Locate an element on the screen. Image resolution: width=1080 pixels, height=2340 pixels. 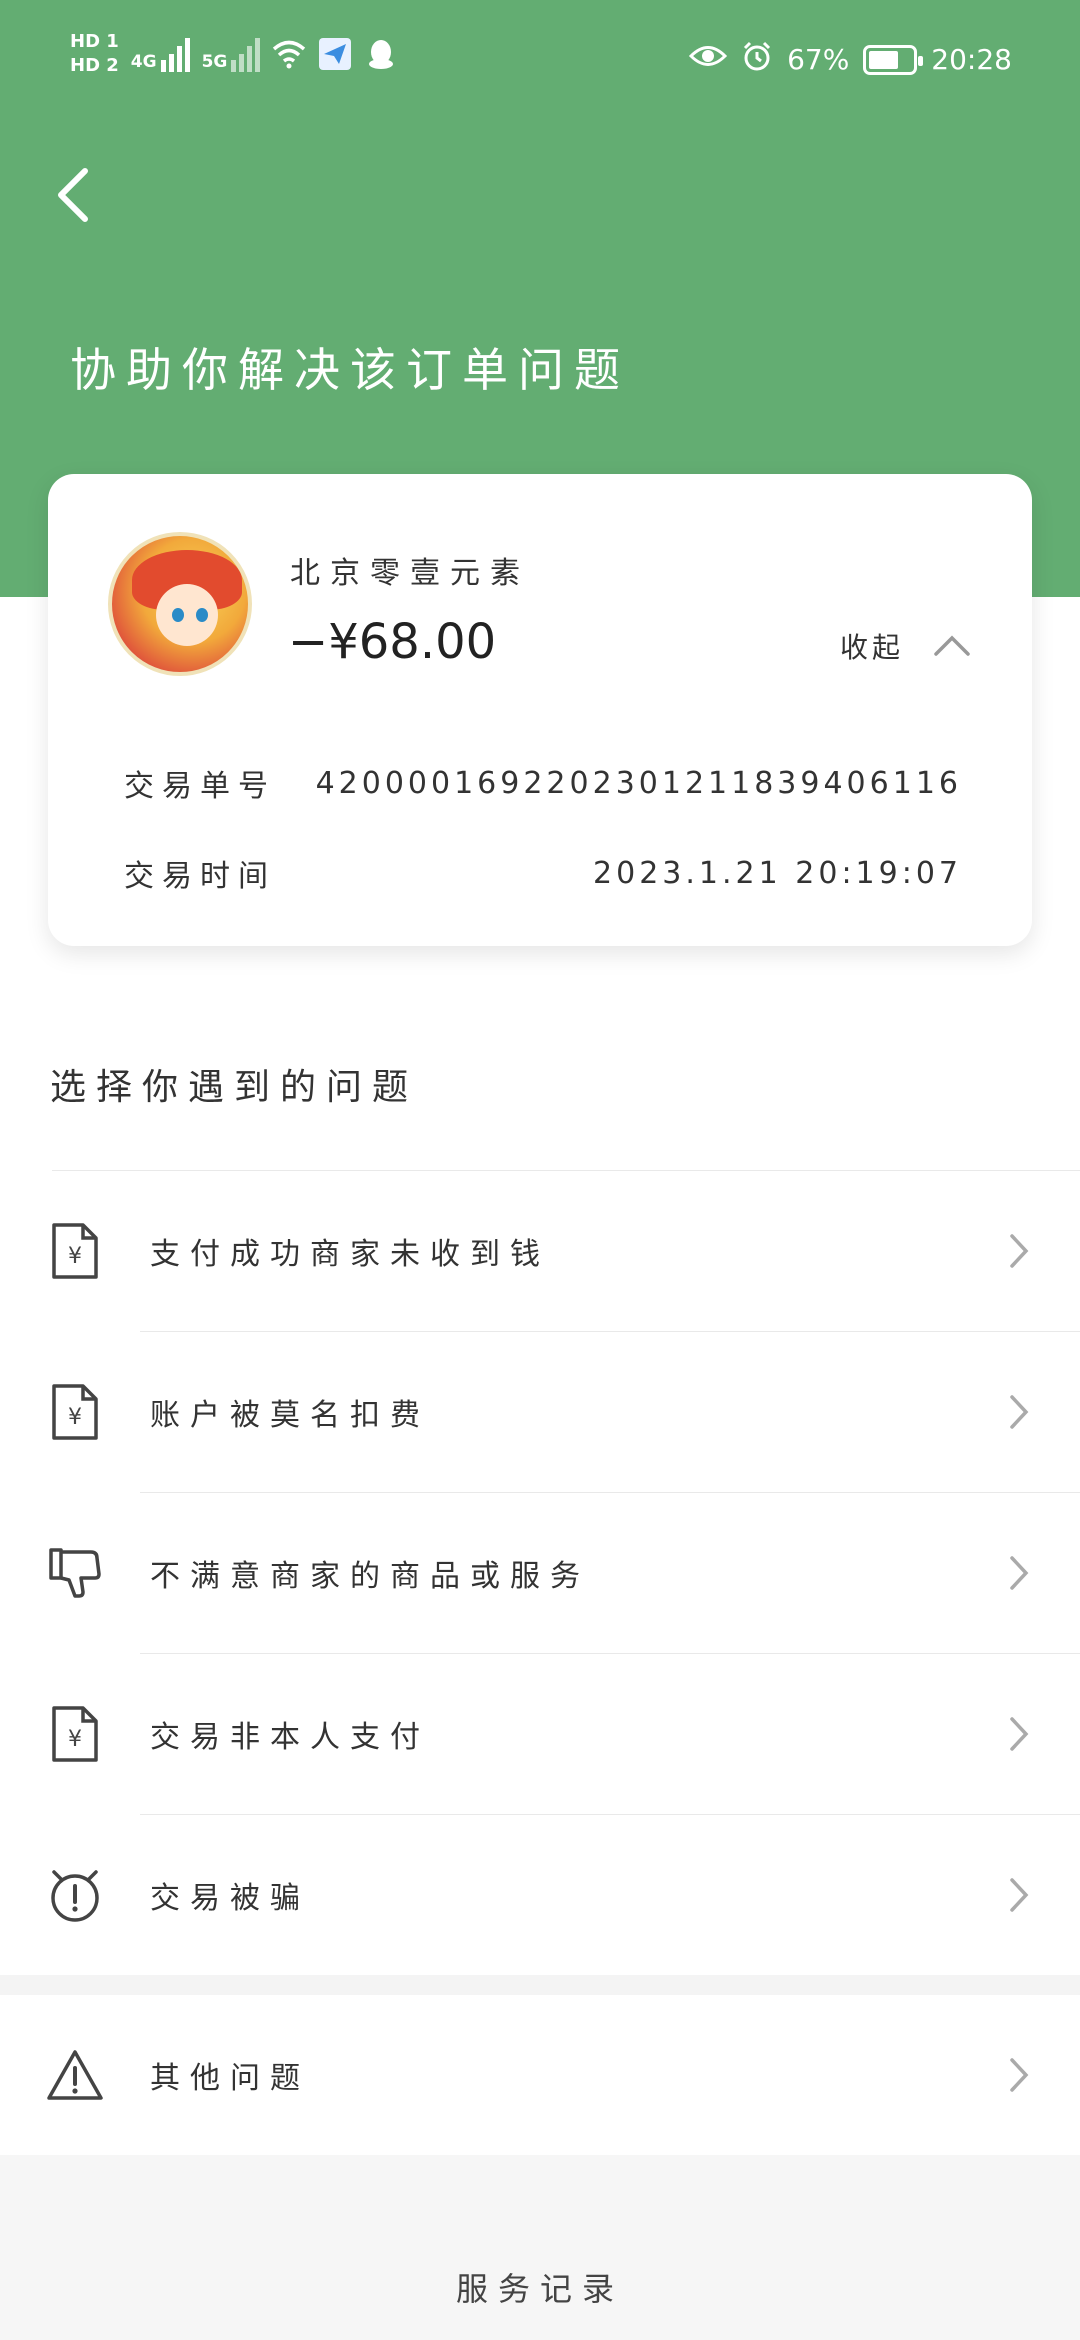
page-title: 协助你解决该订单问题 is located at coordinates (350, 370).